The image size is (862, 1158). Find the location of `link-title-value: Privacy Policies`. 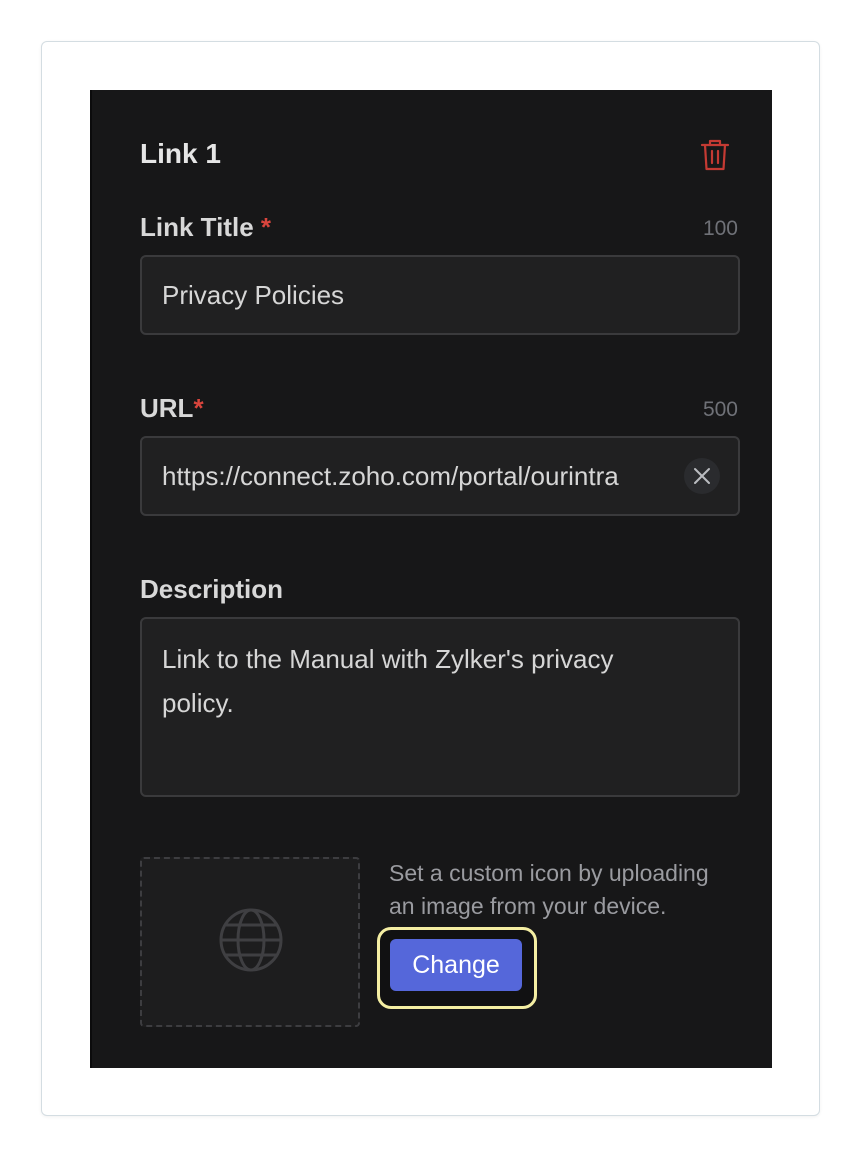

link-title-value: Privacy Policies is located at coordinates (253, 295).